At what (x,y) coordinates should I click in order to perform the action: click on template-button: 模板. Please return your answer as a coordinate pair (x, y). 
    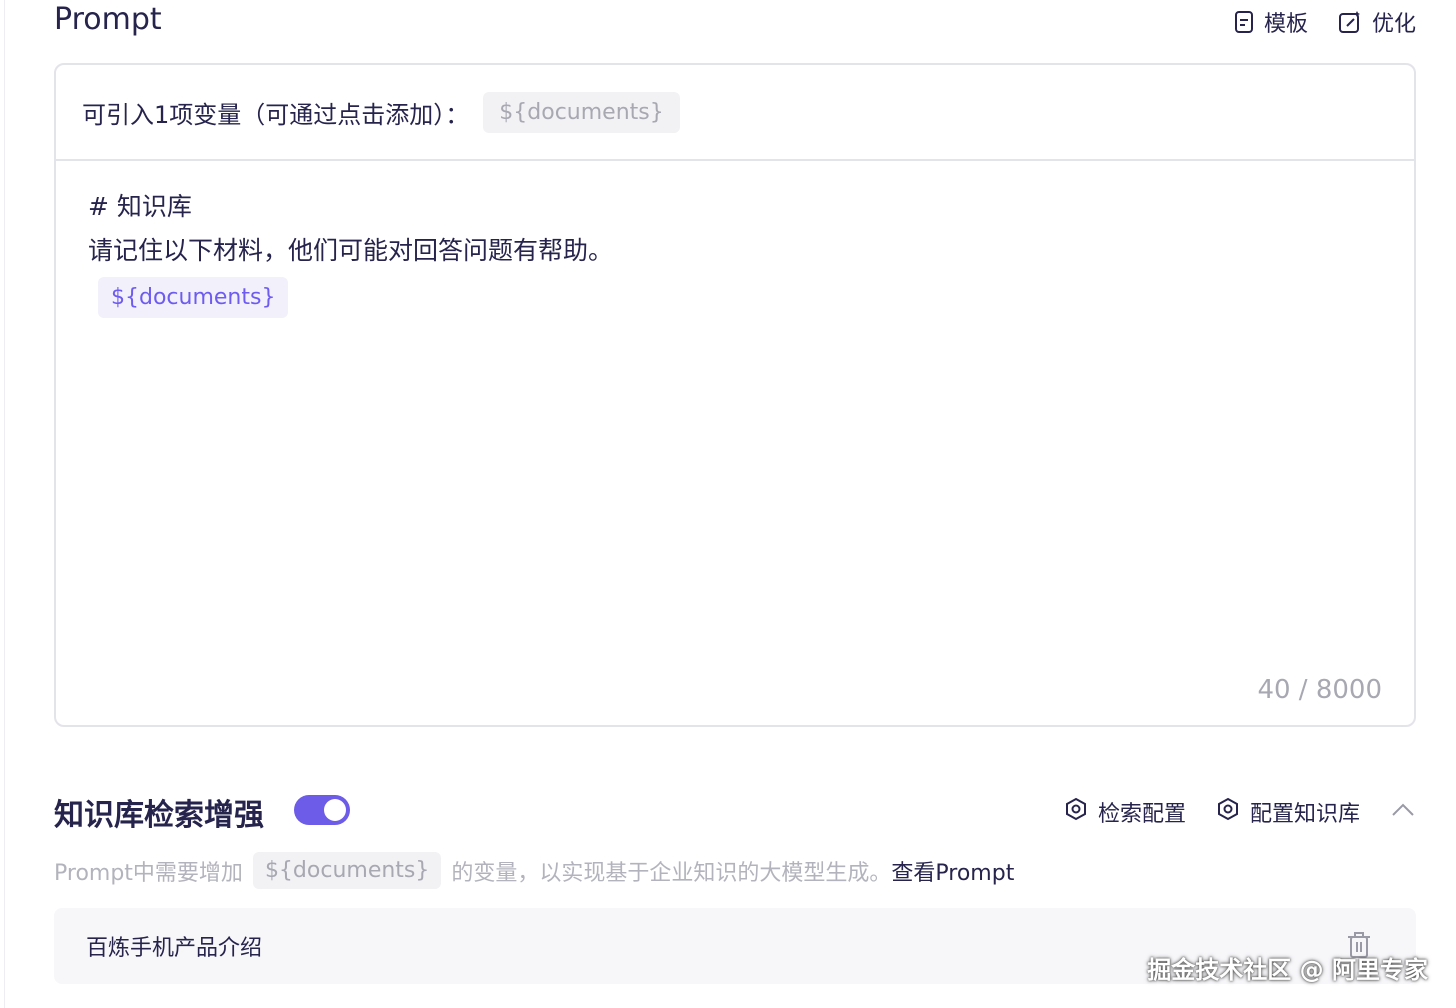
    Looking at the image, I should click on (1271, 22).